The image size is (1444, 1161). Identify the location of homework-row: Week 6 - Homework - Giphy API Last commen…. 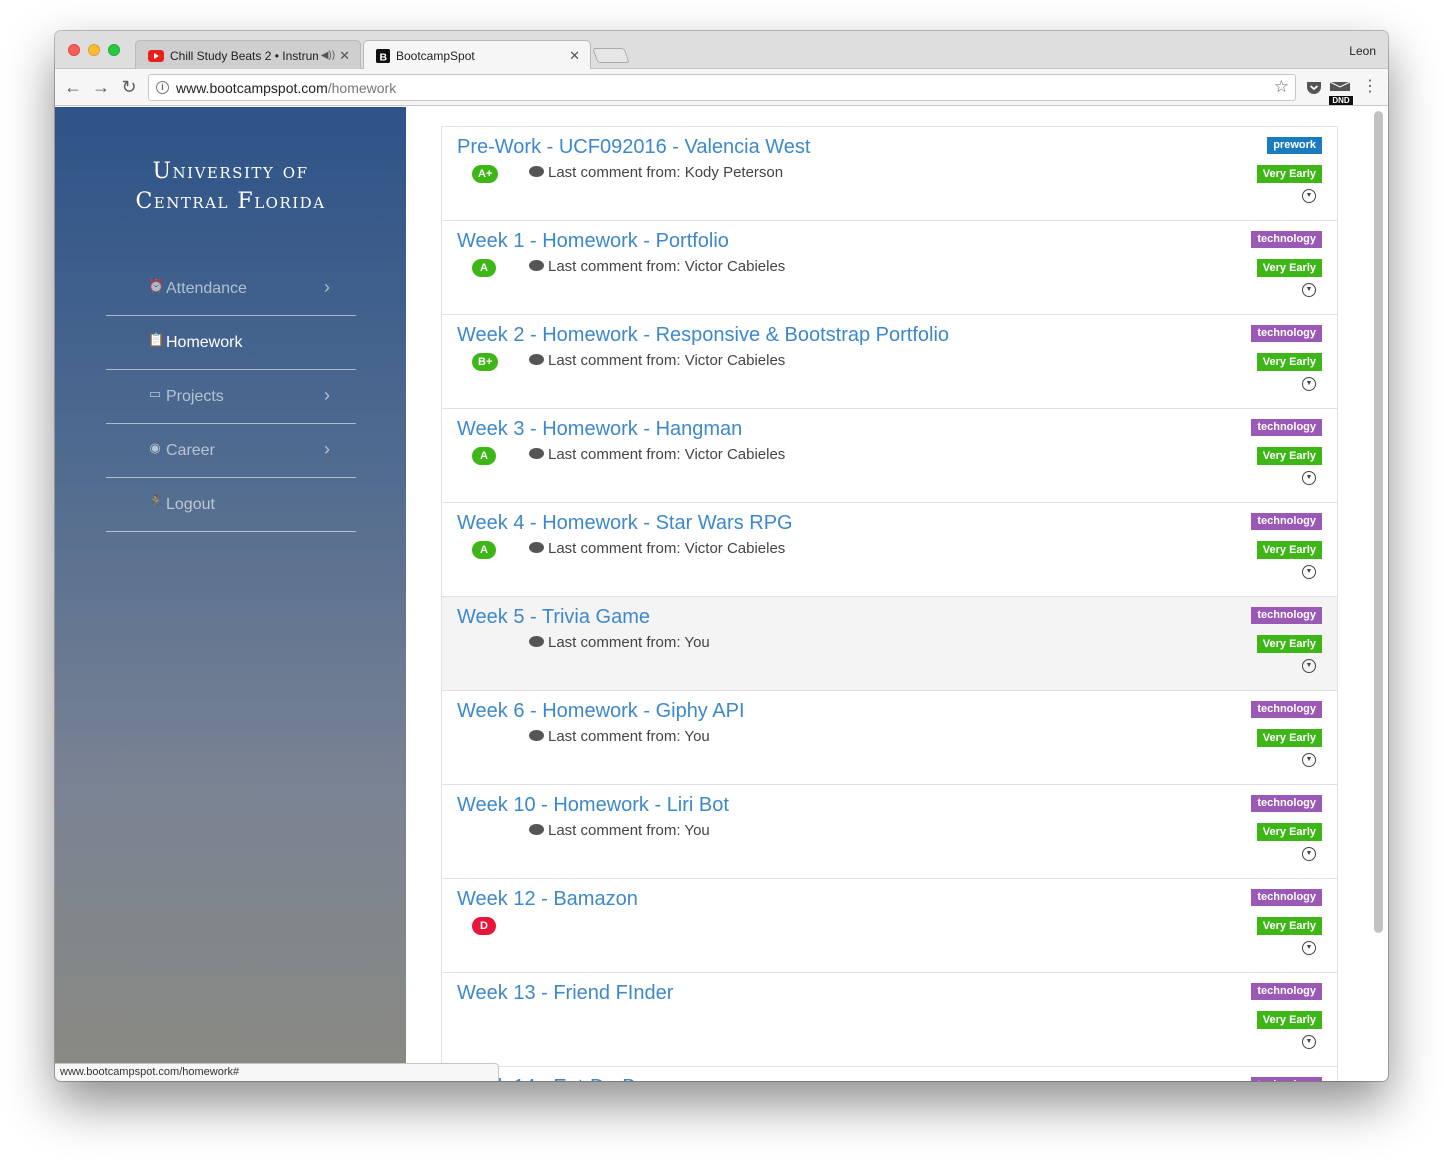
(889, 738).